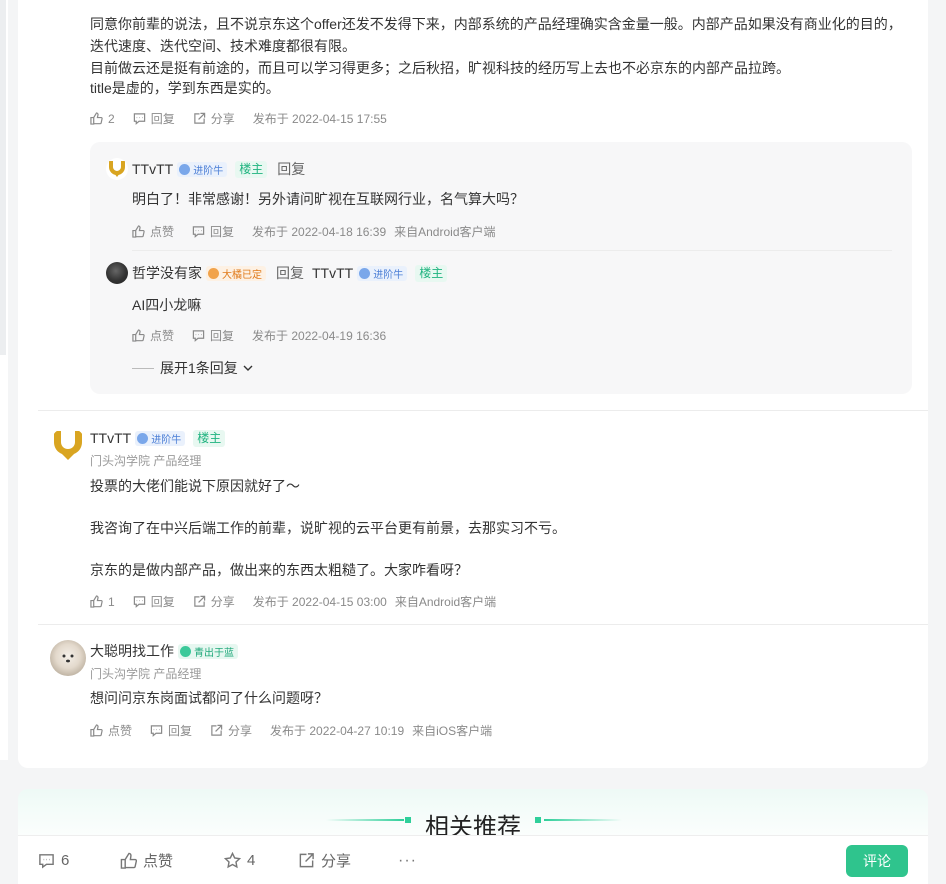 This screenshot has height=884, width=946. What do you see at coordinates (328, 528) in the screenshot?
I see `comment2-line-2: 我咨询了在中兴后端工作的前辈，说旷视的云平台更有前景，去那实习不亏。` at bounding box center [328, 528].